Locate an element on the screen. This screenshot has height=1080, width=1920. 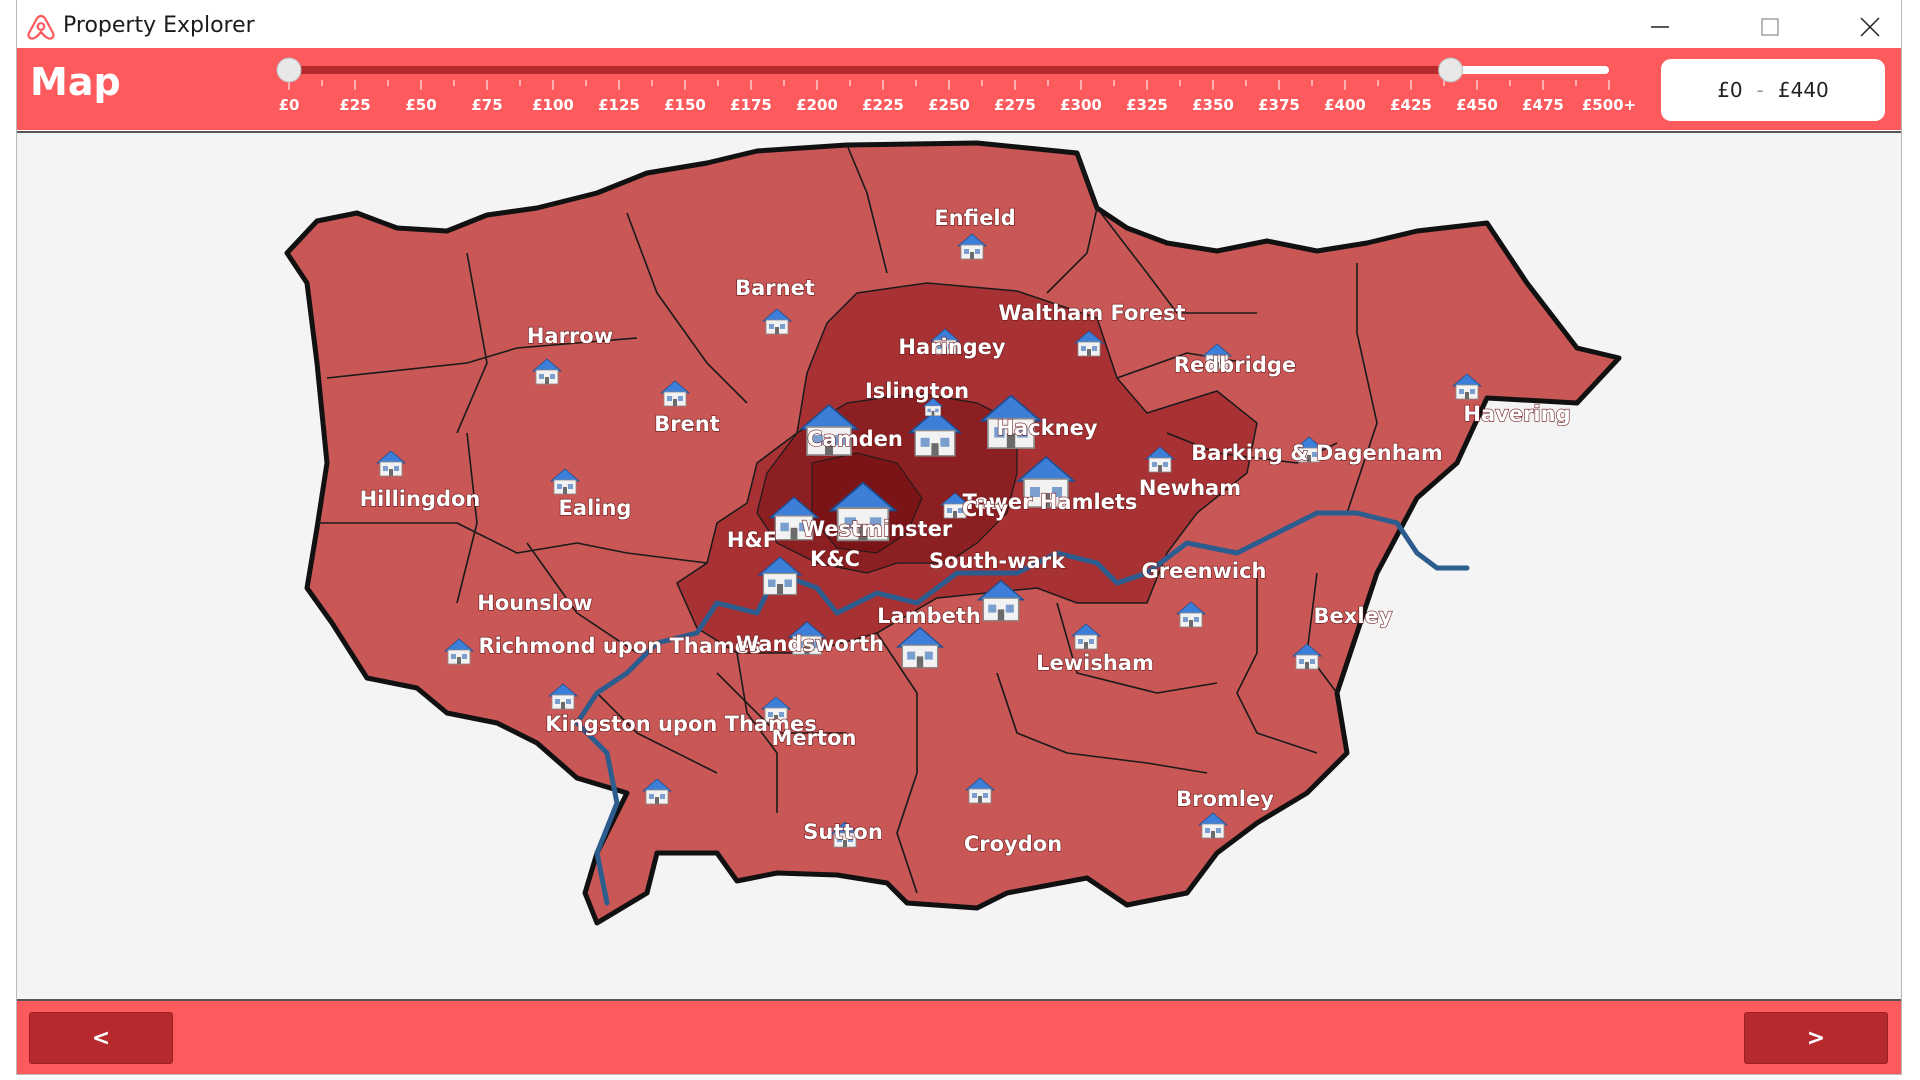
slider-tick-label: £75 is located at coordinates (486, 105).